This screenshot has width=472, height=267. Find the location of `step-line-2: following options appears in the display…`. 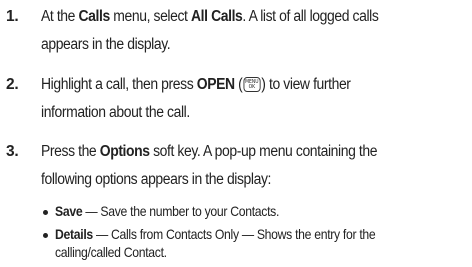

step-line-2: following options appears in the display… is located at coordinates (156, 179).